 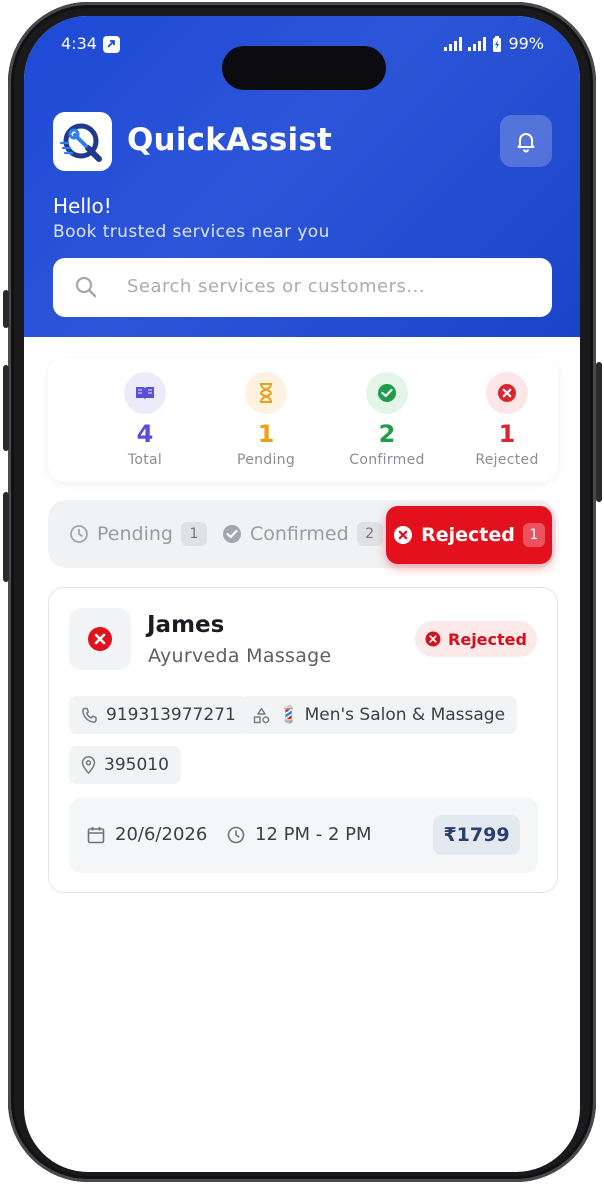 I want to click on status-badge: Rejected, so click(x=476, y=639).